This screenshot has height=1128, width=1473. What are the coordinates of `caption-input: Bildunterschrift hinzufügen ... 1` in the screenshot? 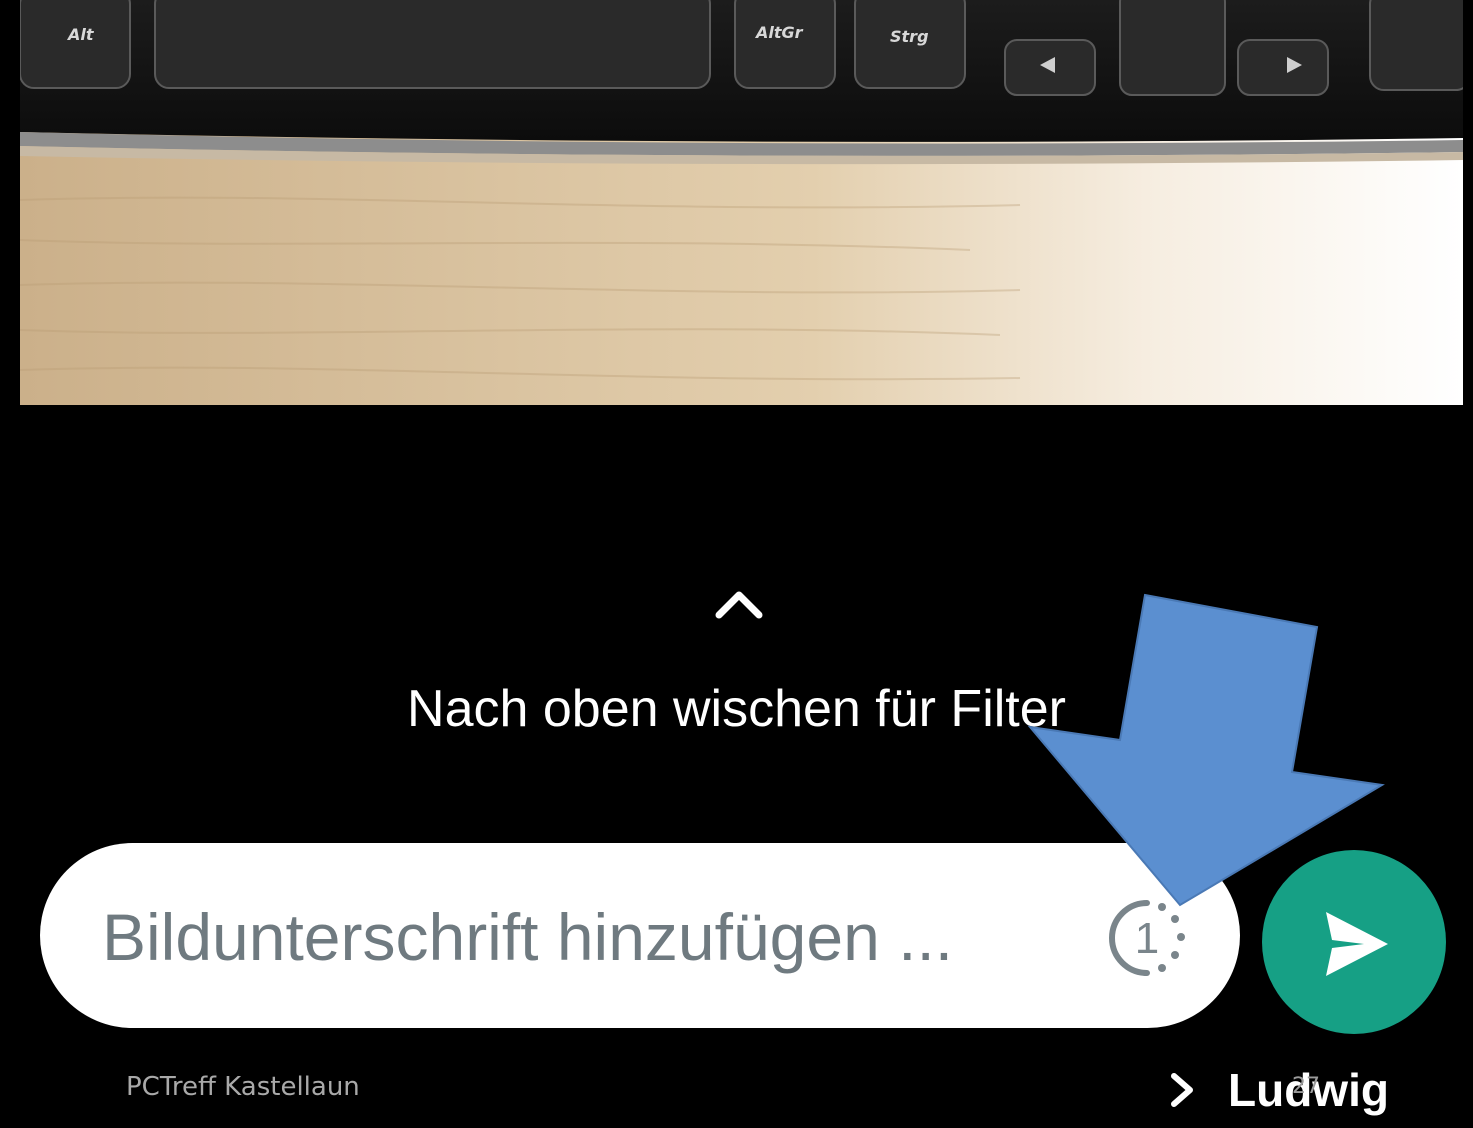 It's located at (640, 935).